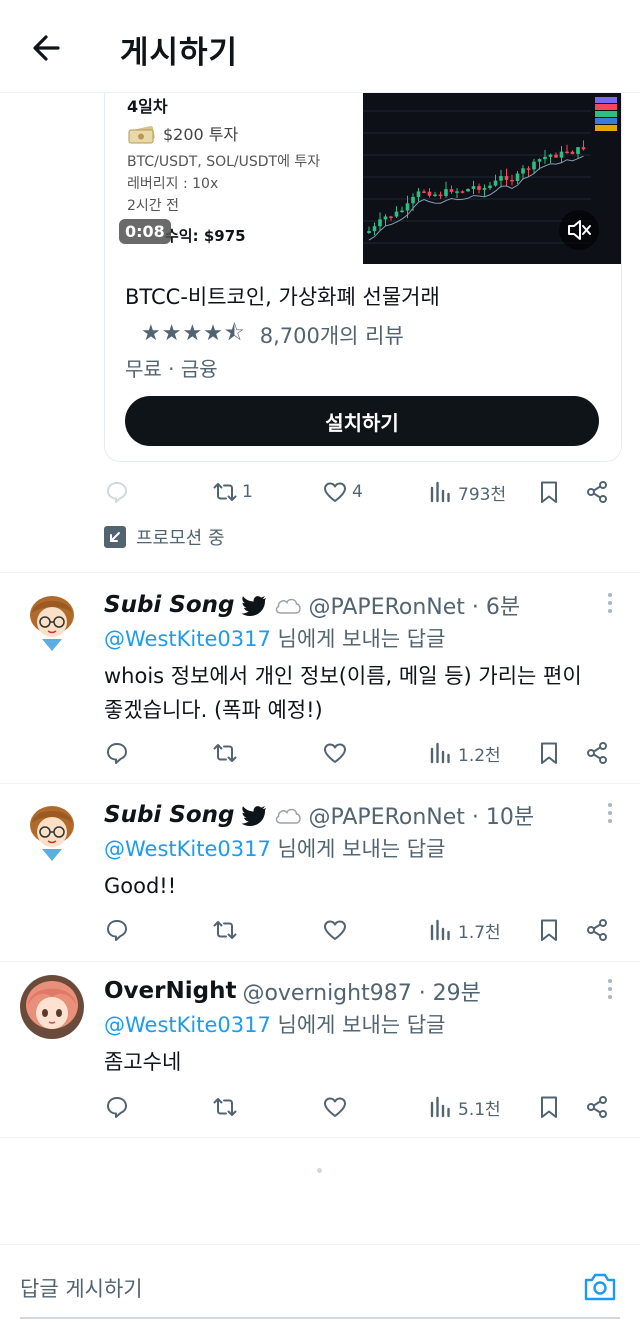 The height and width of the screenshot is (1328, 640). I want to click on ad-category: 무료 · 금융, so click(171, 369).